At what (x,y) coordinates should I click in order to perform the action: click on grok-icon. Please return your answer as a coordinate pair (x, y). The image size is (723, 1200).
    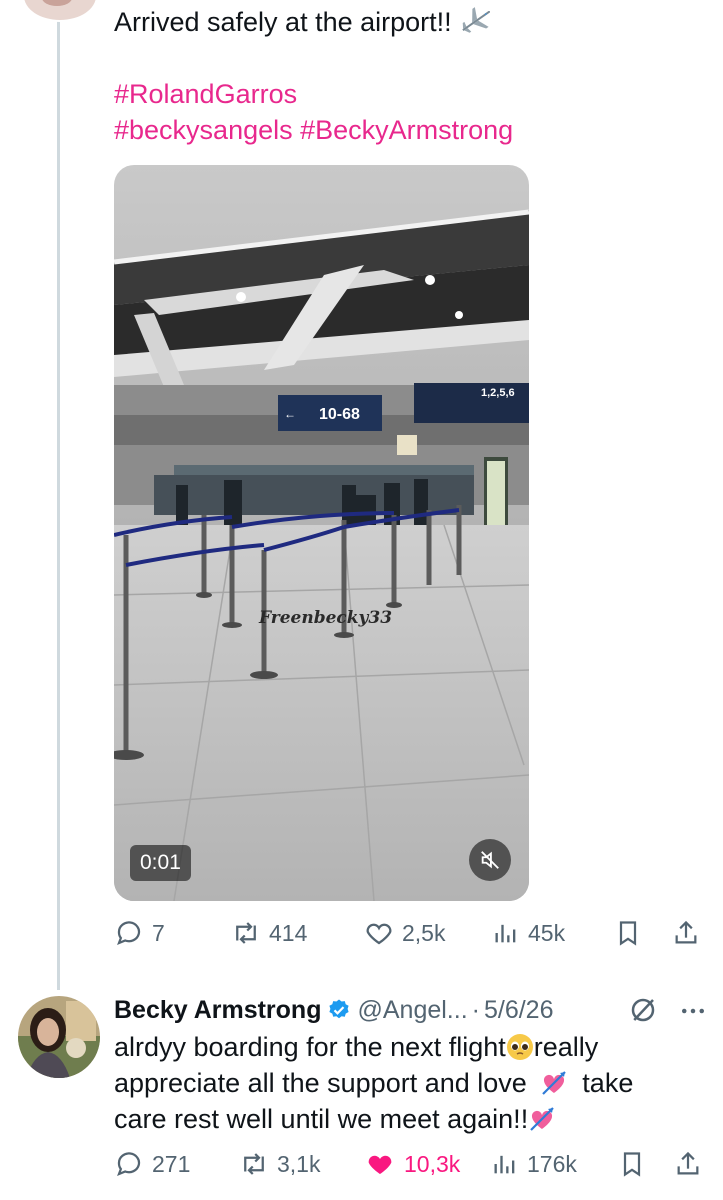
    Looking at the image, I should click on (643, 1010).